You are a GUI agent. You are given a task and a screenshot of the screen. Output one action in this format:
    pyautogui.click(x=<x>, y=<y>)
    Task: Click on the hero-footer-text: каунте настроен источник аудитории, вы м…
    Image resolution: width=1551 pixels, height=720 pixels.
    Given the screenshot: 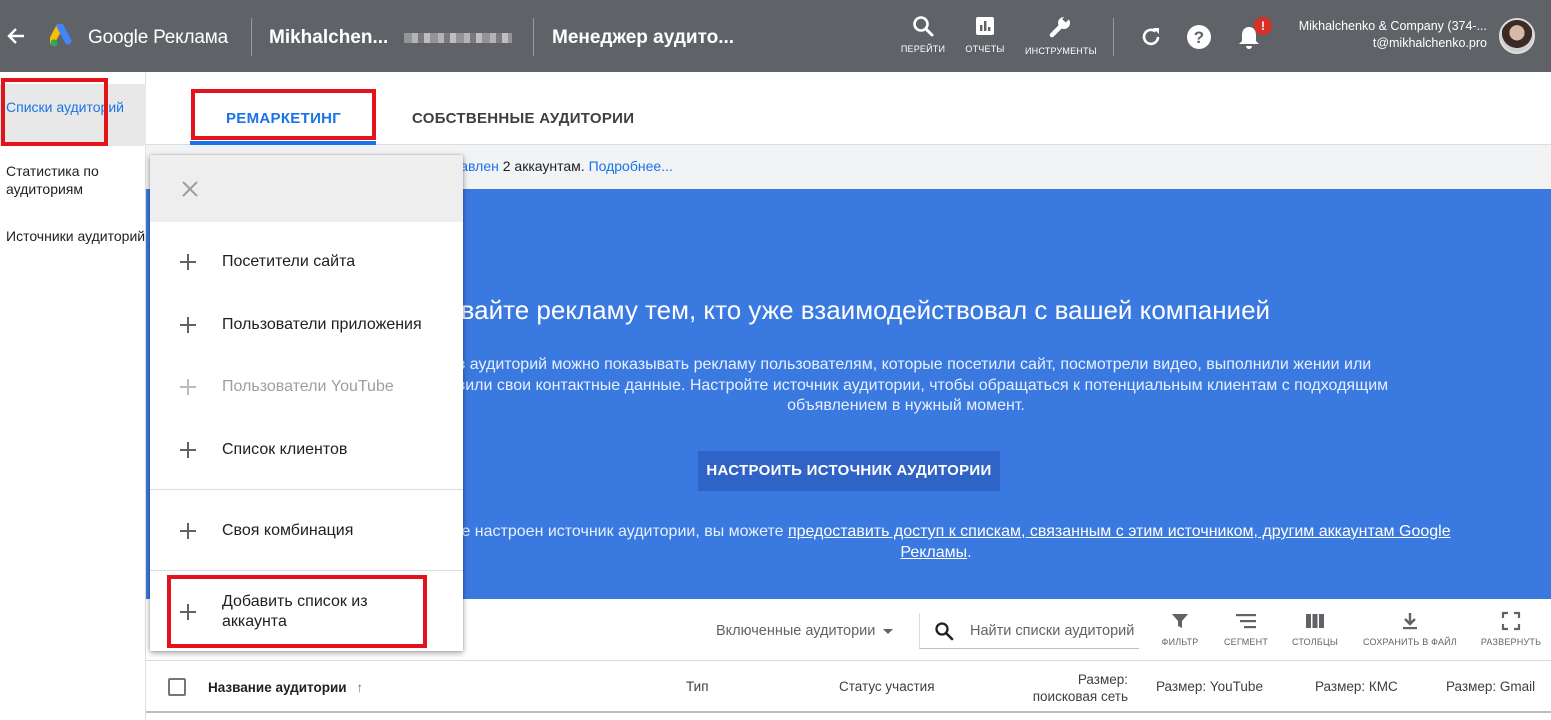 What is the action you would take?
    pyautogui.click(x=604, y=531)
    